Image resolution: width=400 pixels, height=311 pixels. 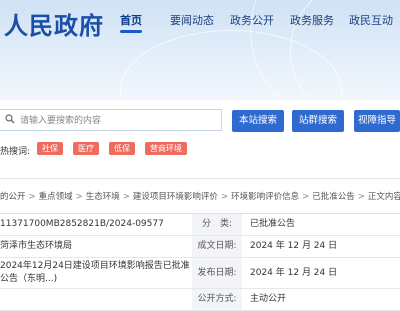 I want to click on info-row: 公开方式: 主动公开, so click(x=200, y=300).